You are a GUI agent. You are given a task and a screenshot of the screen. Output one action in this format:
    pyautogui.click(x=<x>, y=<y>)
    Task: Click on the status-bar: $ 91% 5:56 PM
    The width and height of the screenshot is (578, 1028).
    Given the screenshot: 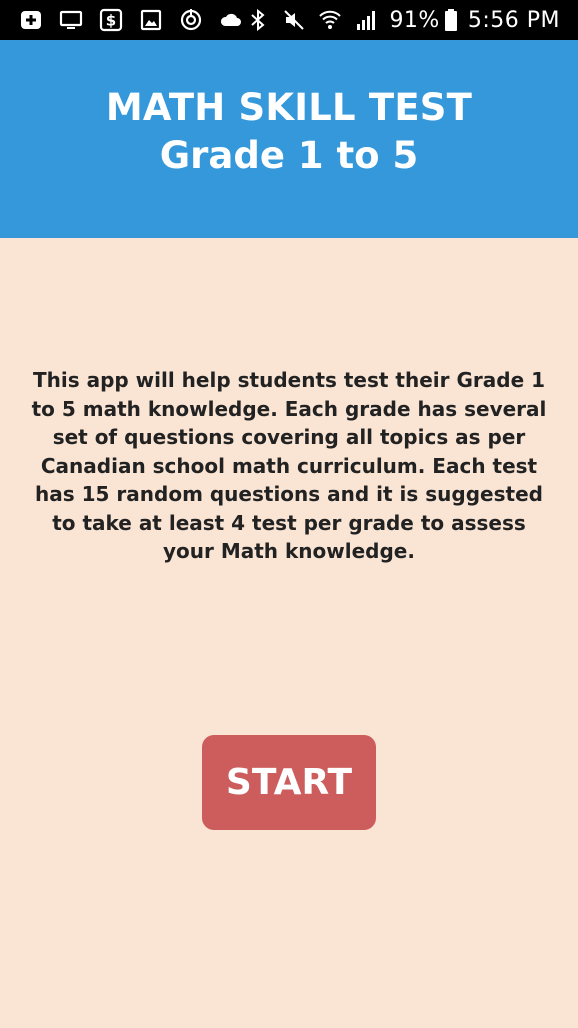 What is the action you would take?
    pyautogui.click(x=289, y=20)
    